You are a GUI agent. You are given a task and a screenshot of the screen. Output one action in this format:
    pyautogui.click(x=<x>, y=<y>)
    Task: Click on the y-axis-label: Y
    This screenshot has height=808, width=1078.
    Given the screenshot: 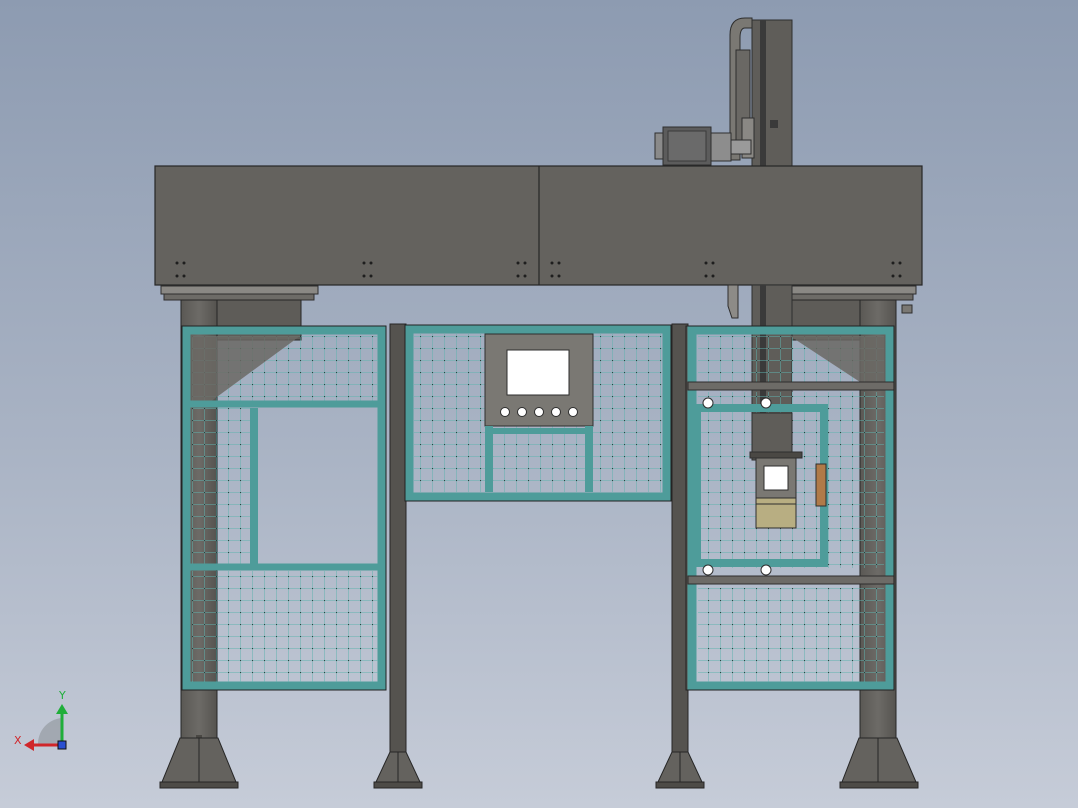 What is the action you would take?
    pyautogui.click(x=62, y=695)
    